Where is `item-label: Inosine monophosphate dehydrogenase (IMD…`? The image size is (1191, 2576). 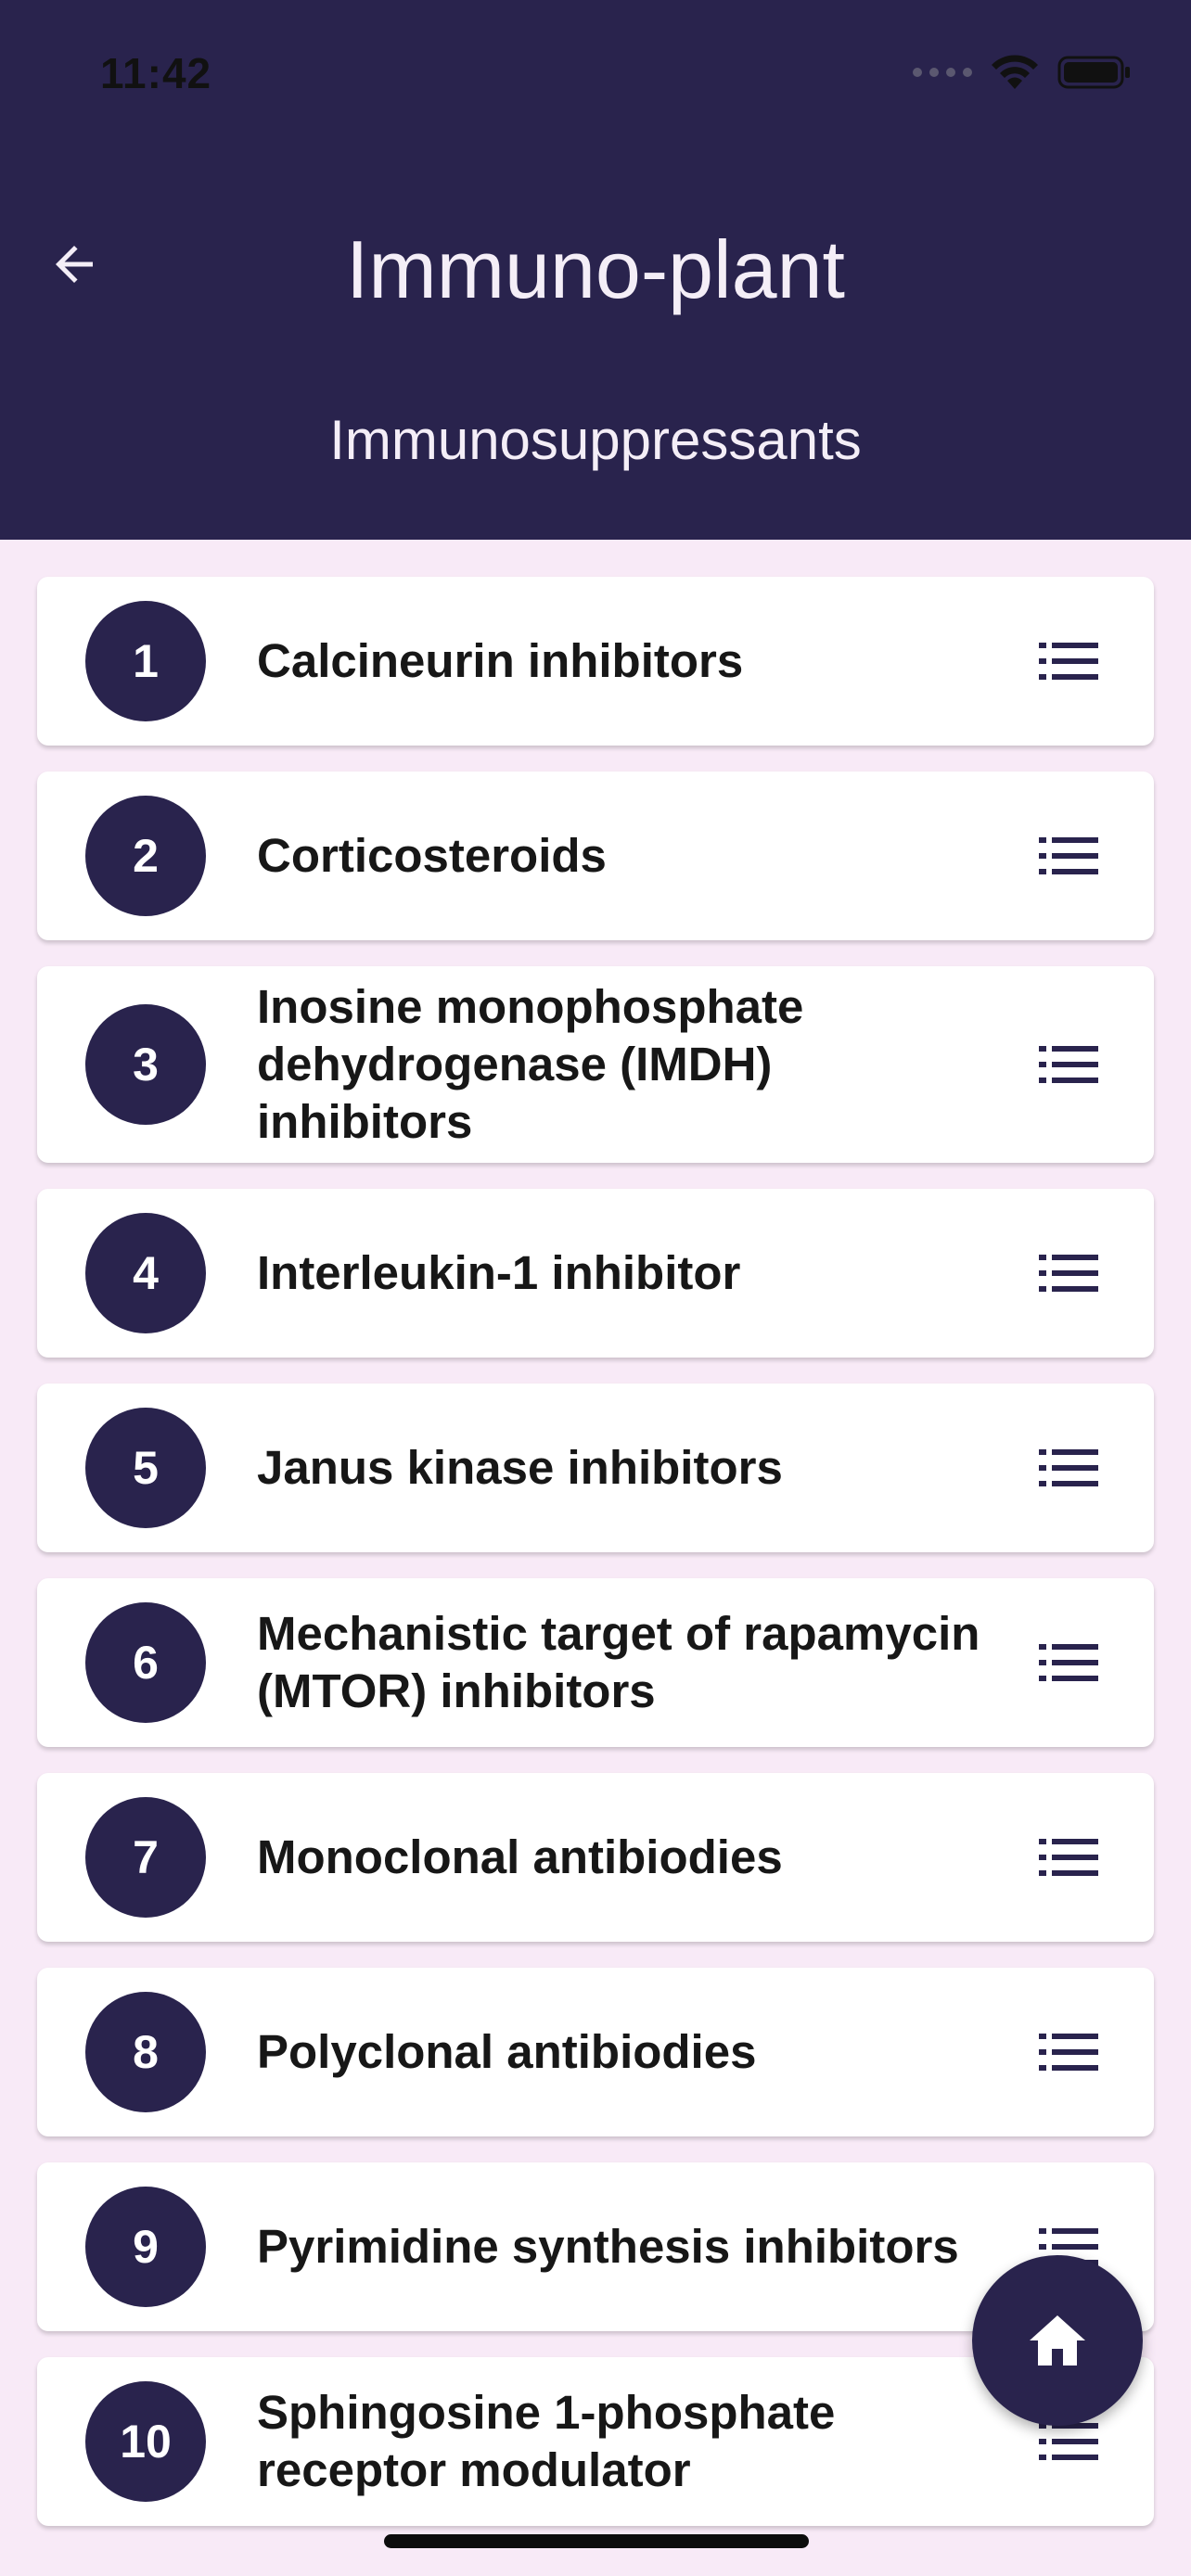
item-label: Inosine monophosphate dehydrogenase (IMD… is located at coordinates (530, 1064).